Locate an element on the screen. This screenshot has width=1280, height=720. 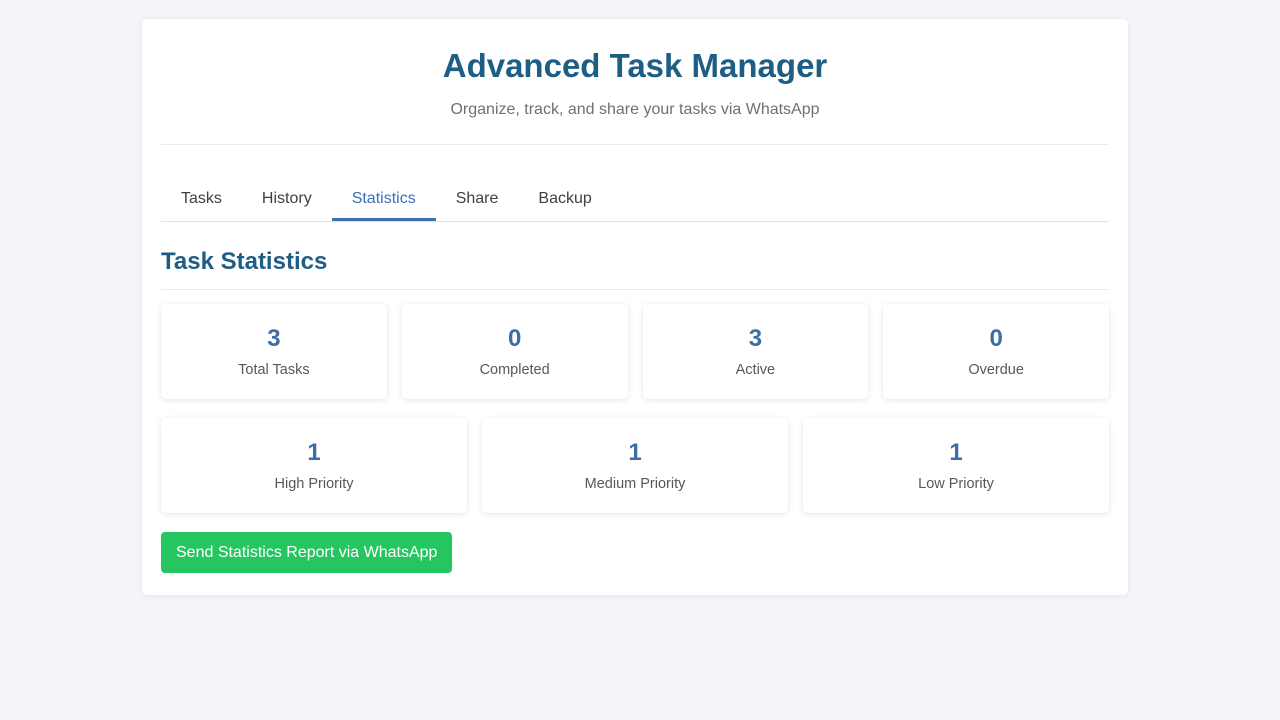
stat-card-total-tasks: 3 Total Tasks is located at coordinates (274, 351).